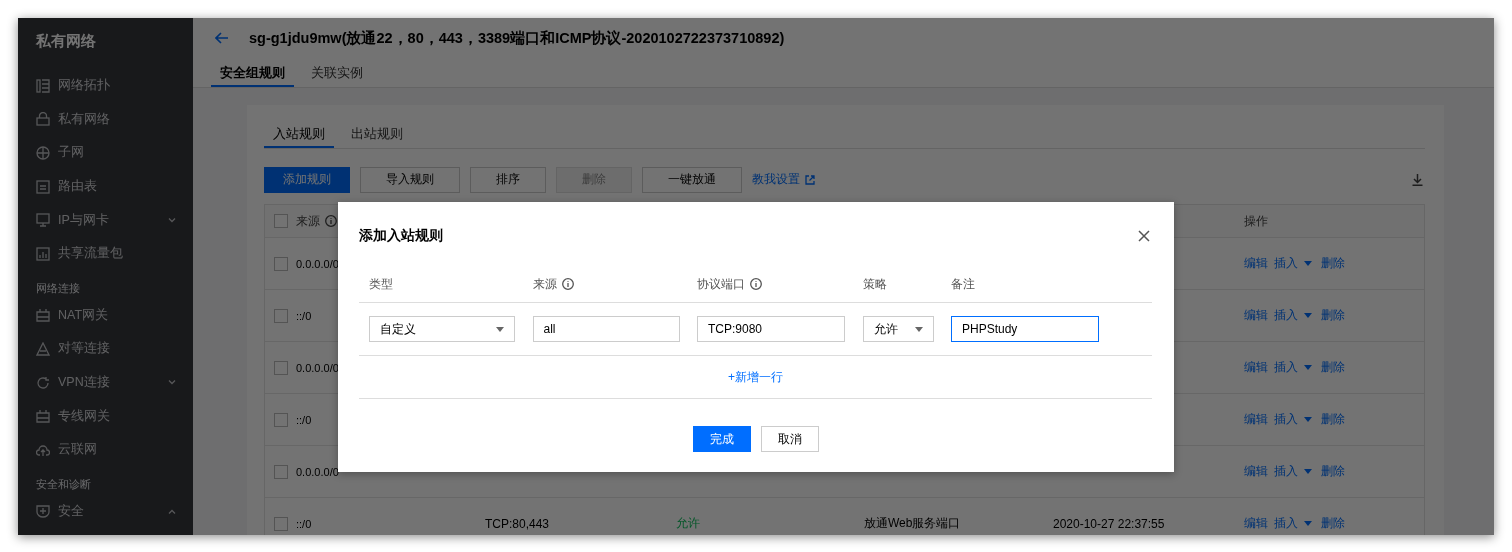  What do you see at coordinates (106, 119) in the screenshot?
I see `sidebar-item: 私有网络` at bounding box center [106, 119].